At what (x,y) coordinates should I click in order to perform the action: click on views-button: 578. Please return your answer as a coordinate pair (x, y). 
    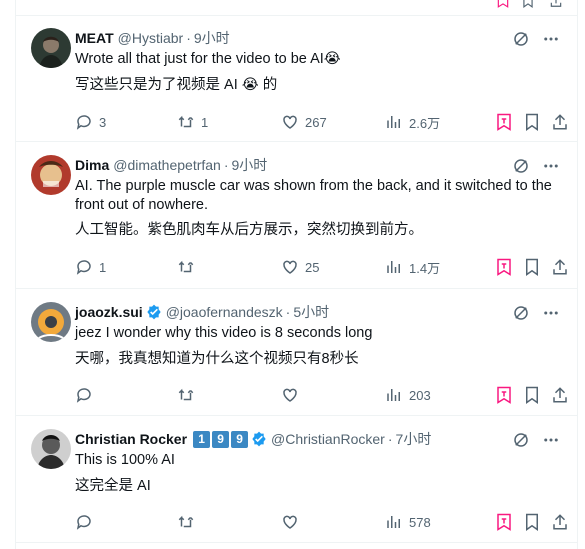
    Looking at the image, I should click on (408, 522).